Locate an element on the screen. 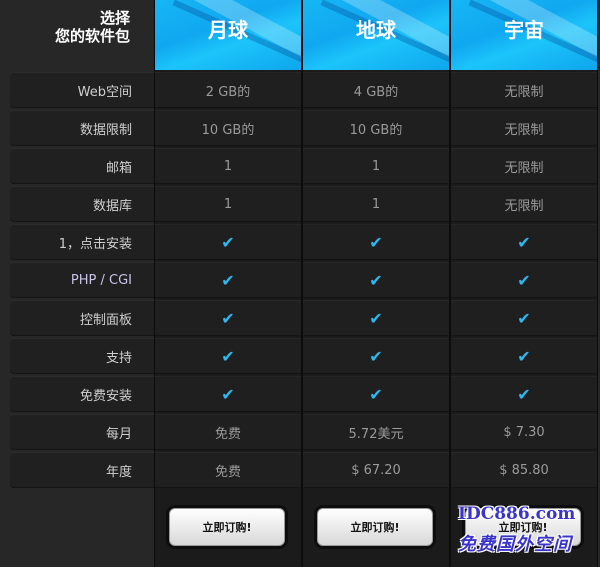  plan-cell: 2 GB的 is located at coordinates (228, 90).